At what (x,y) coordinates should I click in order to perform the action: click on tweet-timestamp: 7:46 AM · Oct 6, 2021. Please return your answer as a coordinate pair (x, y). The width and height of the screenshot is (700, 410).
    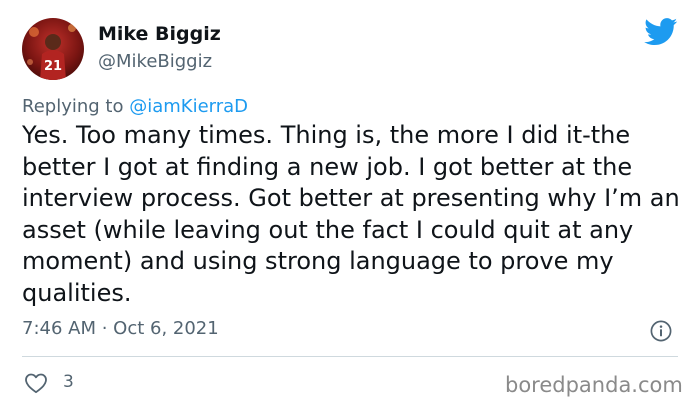
    Looking at the image, I should click on (120, 328).